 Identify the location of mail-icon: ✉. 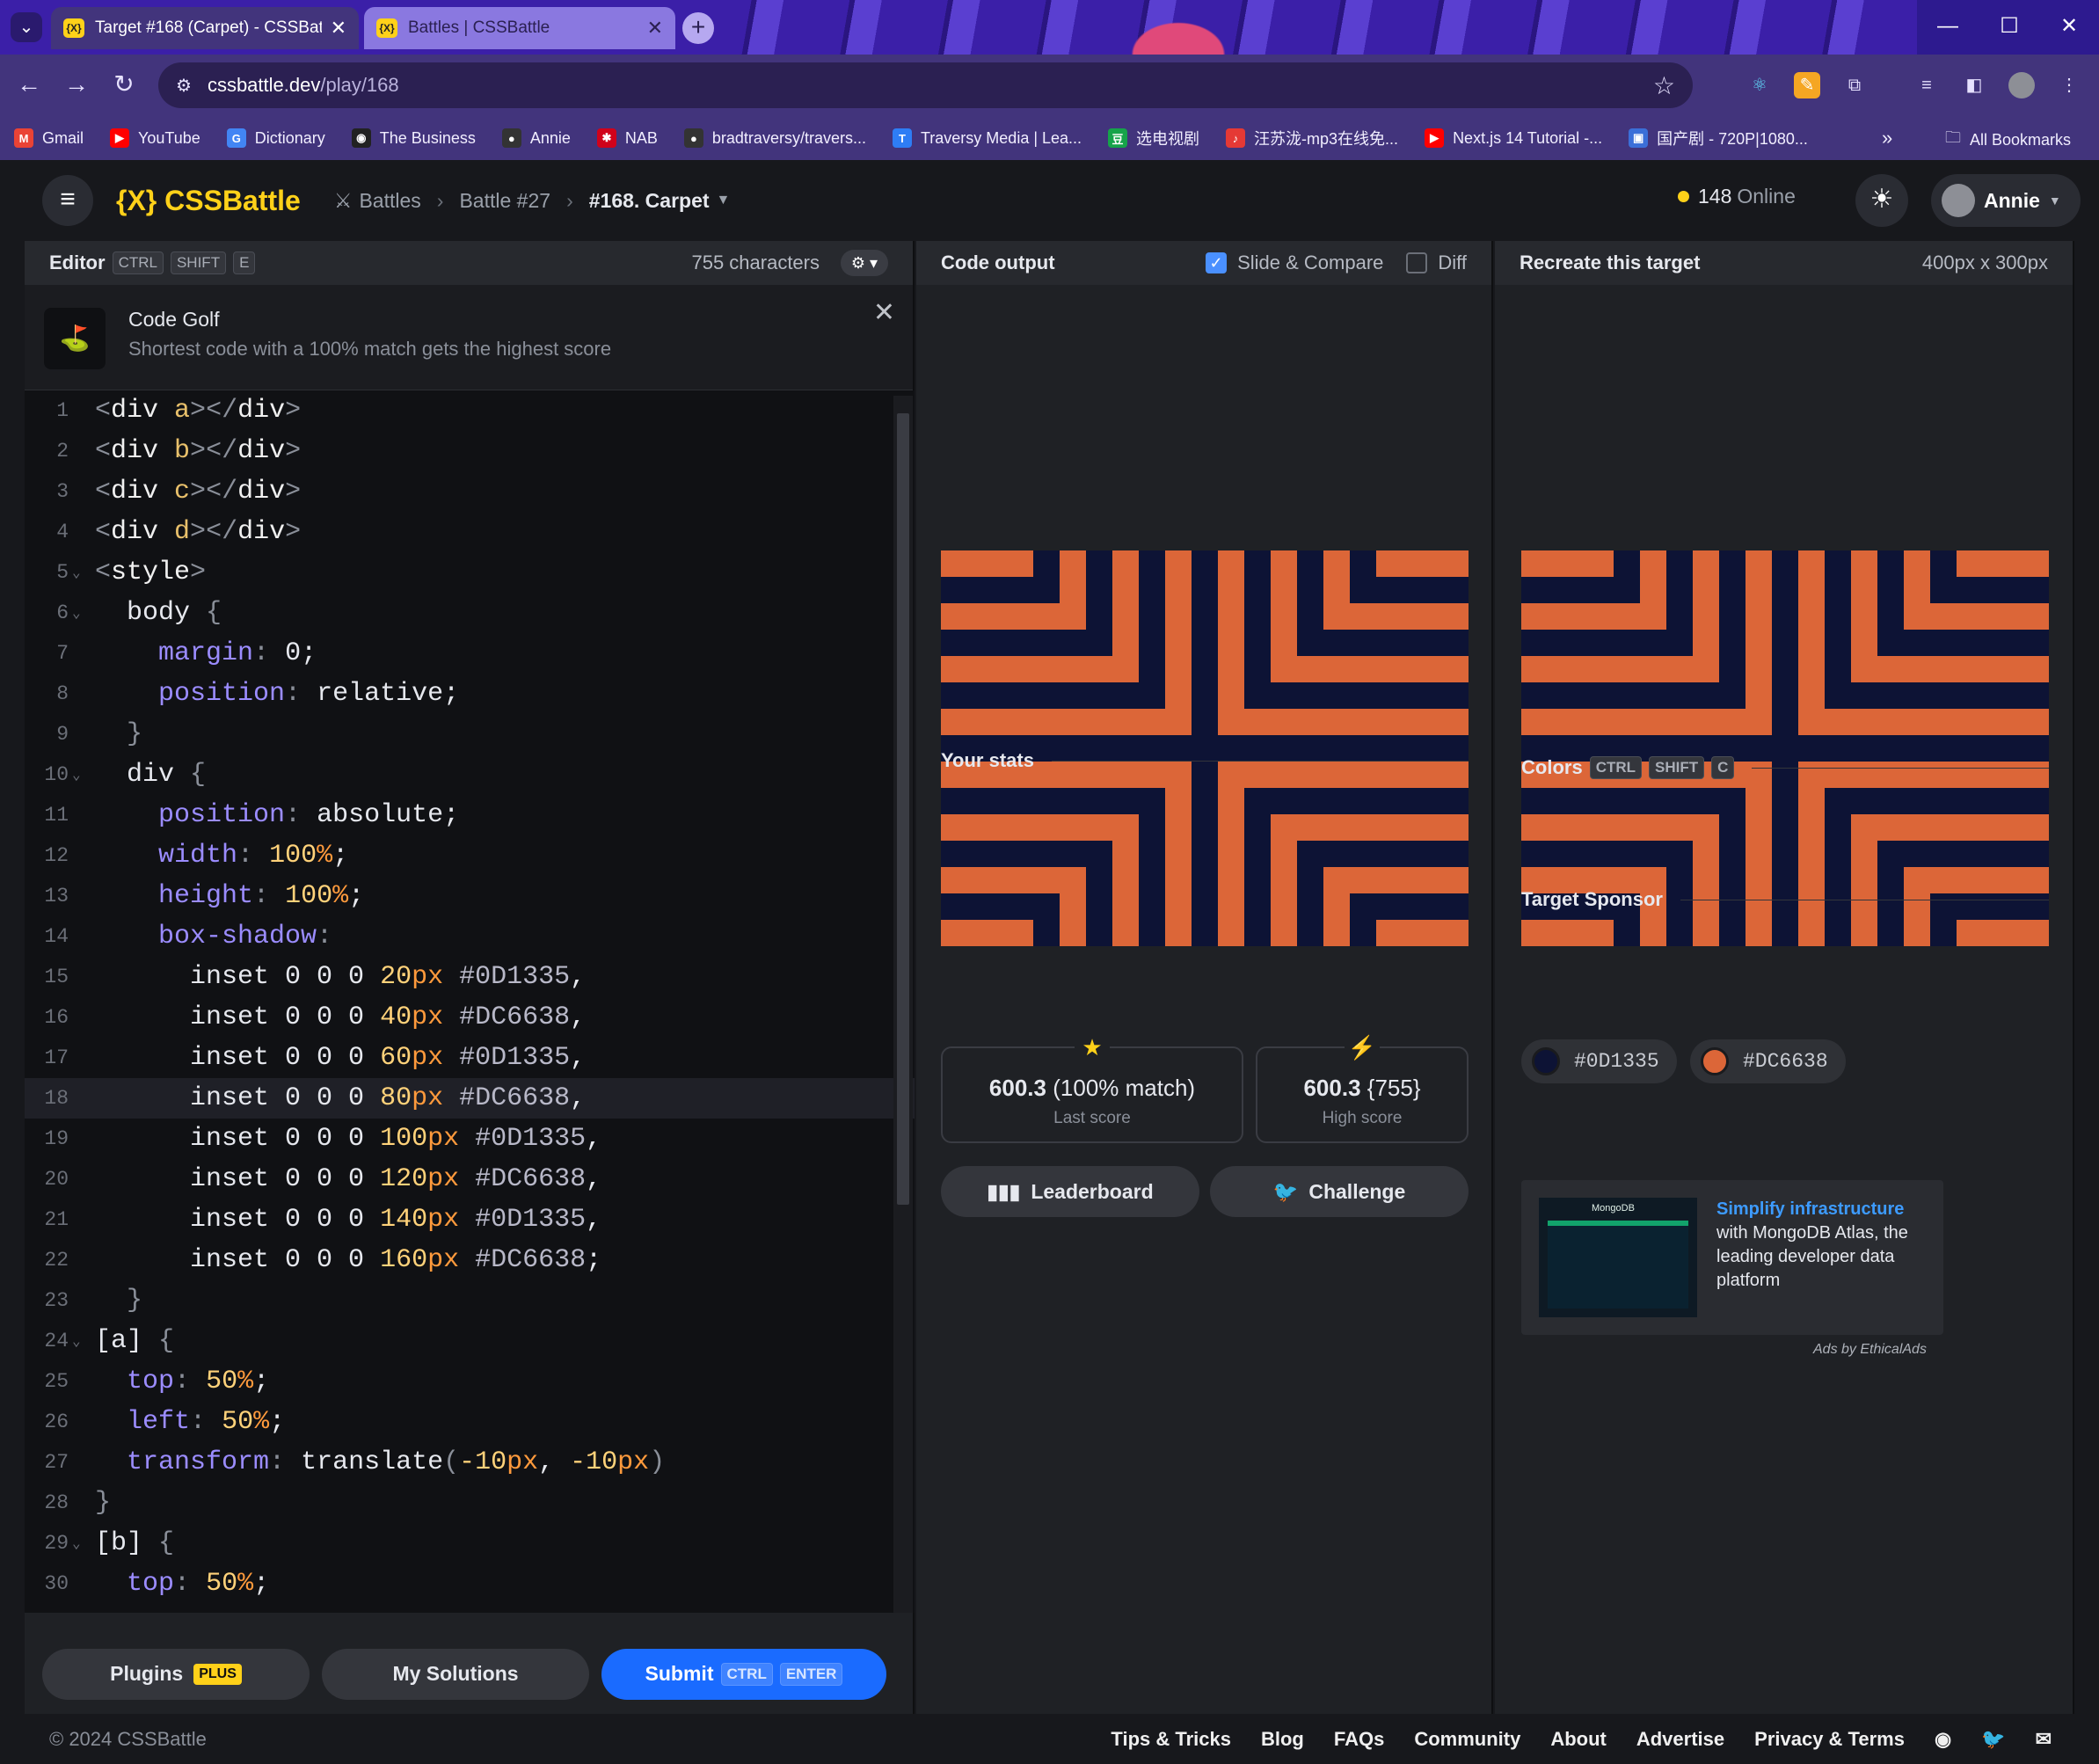
(2044, 1739).